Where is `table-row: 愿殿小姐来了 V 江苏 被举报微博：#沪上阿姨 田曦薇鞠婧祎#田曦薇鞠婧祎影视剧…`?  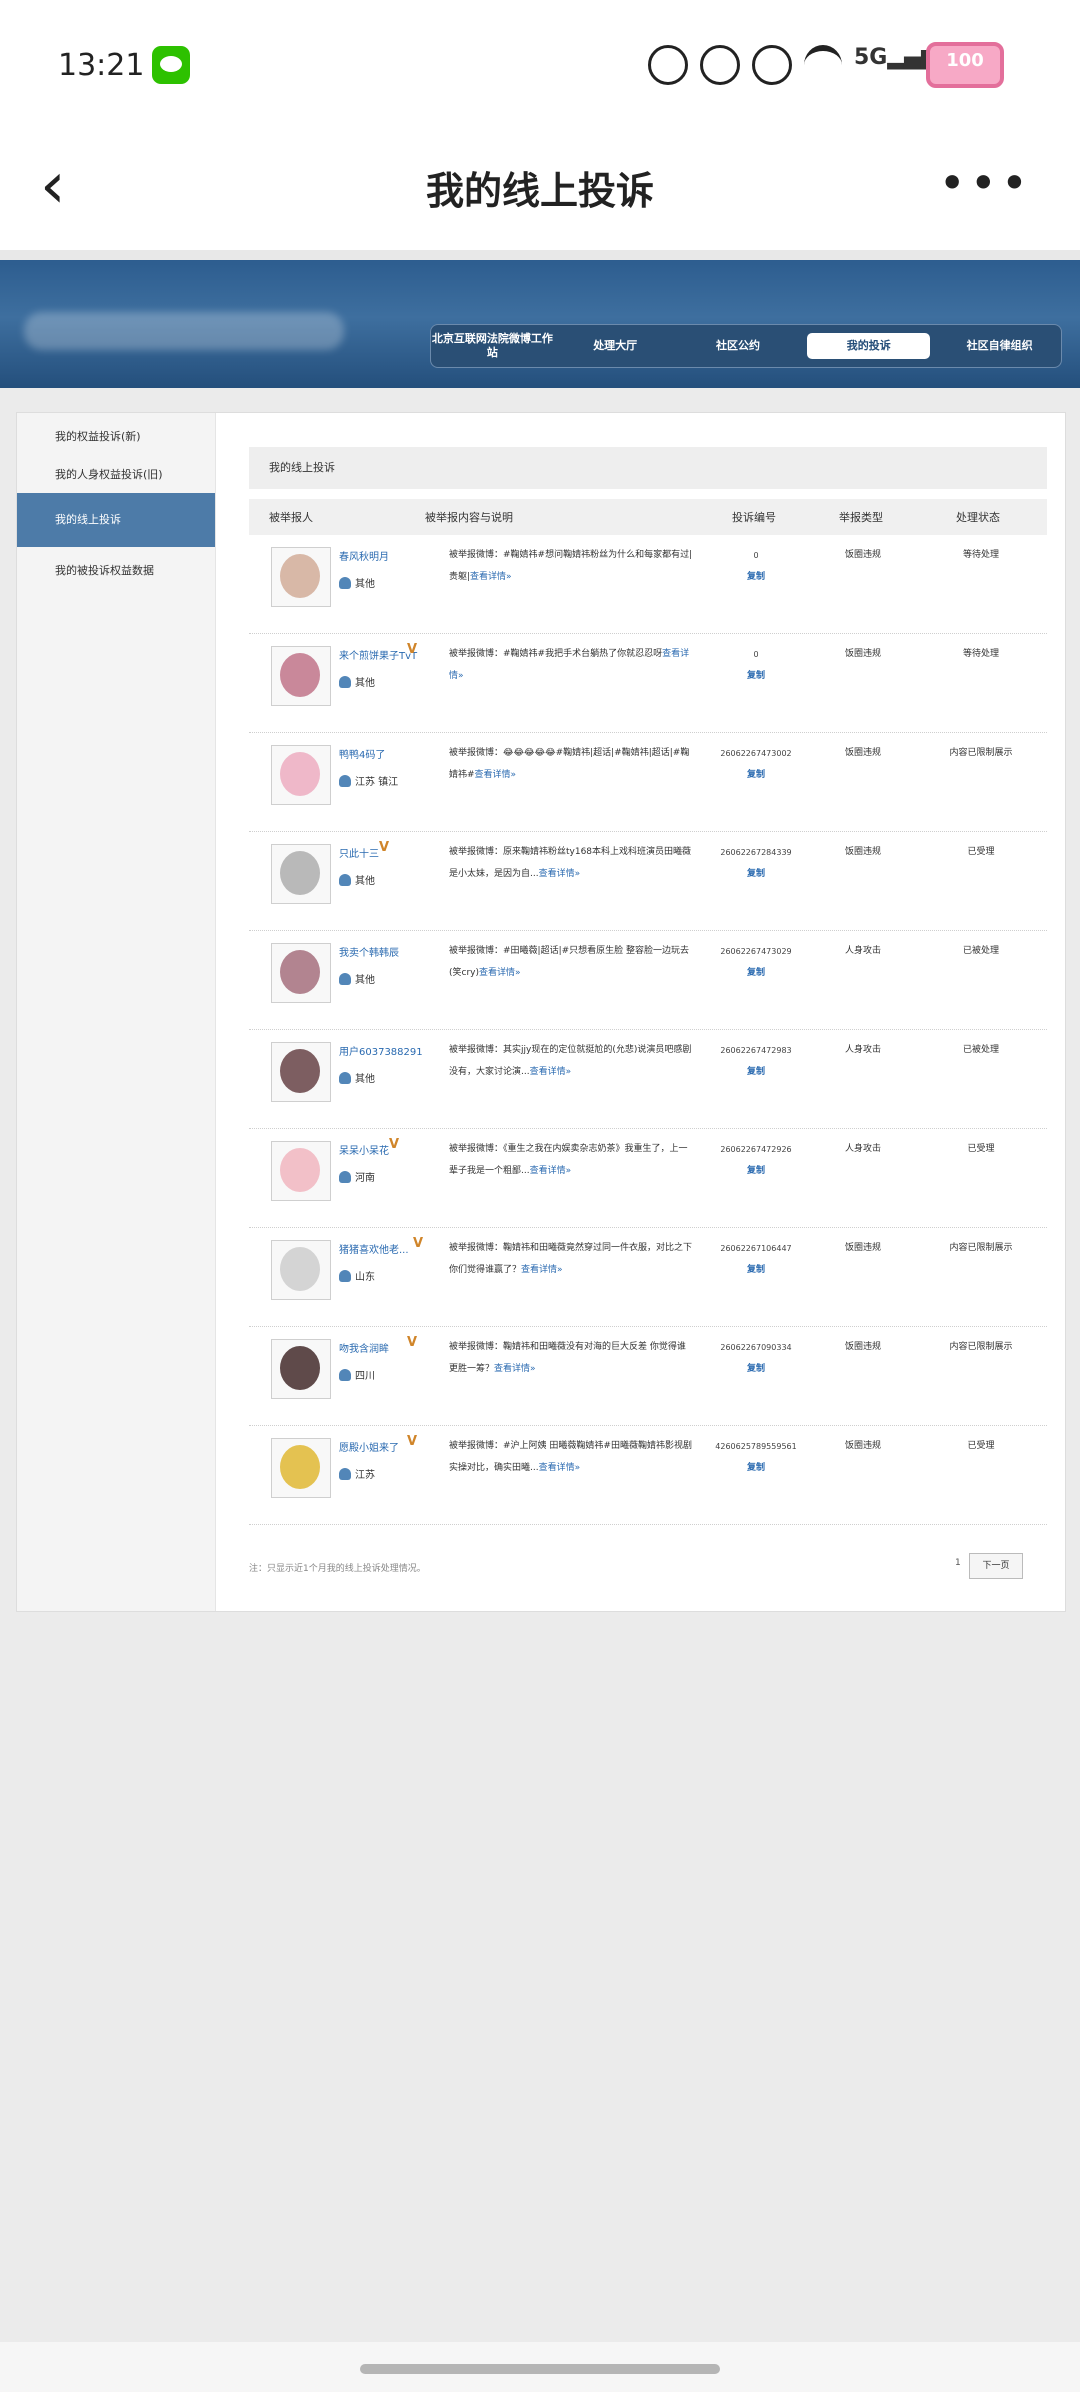
table-row: 愿殿小姐来了 V 江苏 被举报微博：#沪上阿姨 田曦薇鞠婧祎#田曦薇鞠婧祎影视剧… is located at coordinates (648, 1475).